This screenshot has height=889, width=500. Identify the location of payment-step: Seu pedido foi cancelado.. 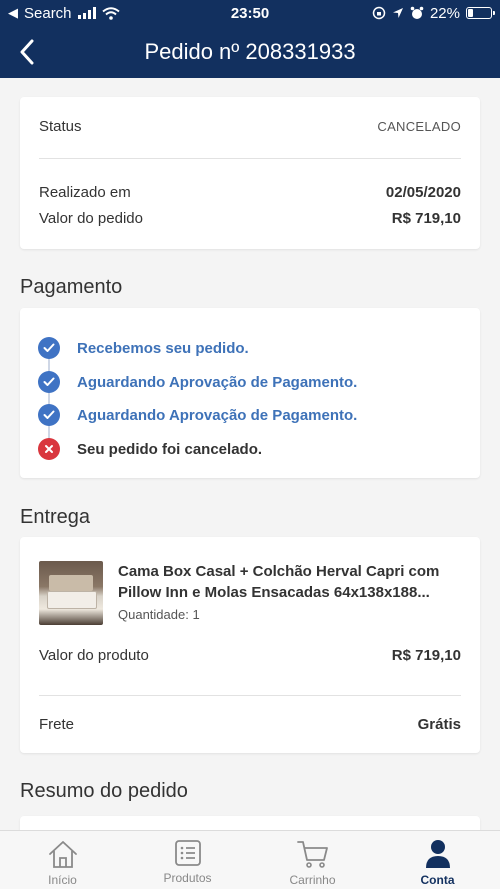
(250, 449).